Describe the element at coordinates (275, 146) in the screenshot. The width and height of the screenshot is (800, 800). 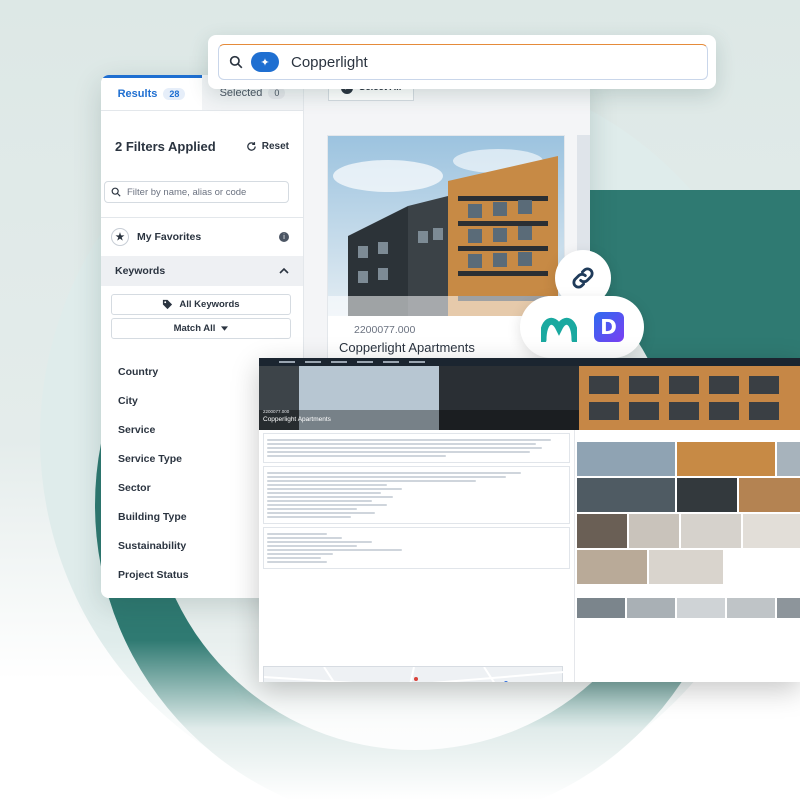
I see `reset-label: Reset` at that location.